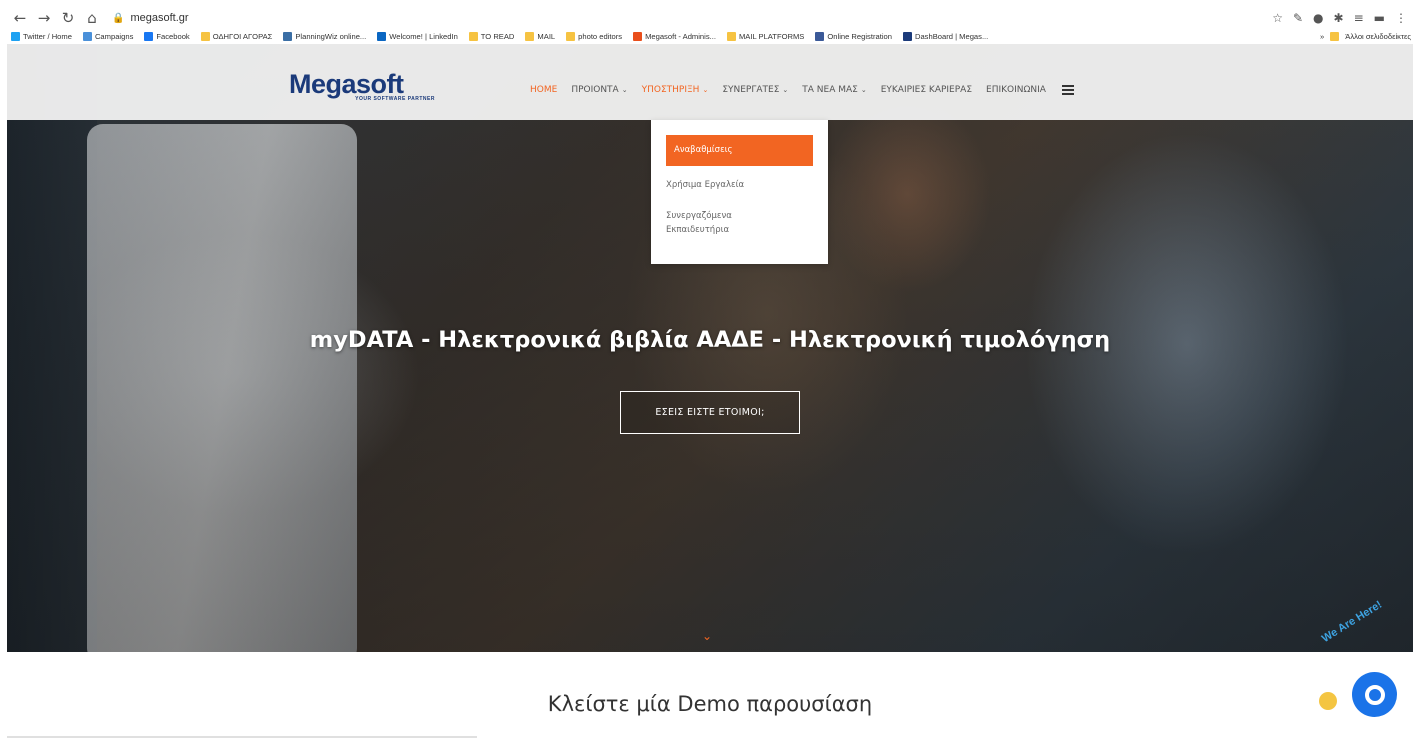 Image resolution: width=1413 pixels, height=738 pixels. Describe the element at coordinates (600, 36) in the screenshot. I see `bookmark-label: photo editors` at that location.